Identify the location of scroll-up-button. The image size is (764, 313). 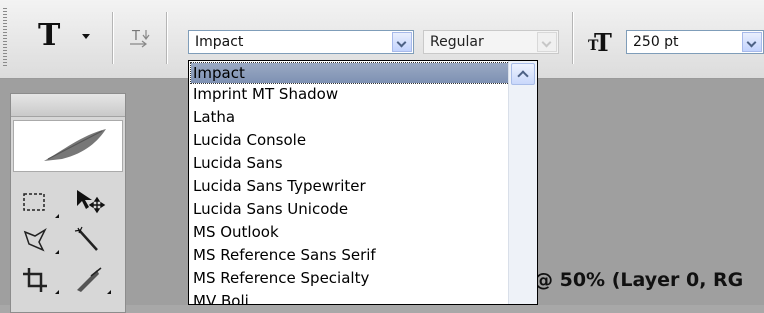
(523, 74).